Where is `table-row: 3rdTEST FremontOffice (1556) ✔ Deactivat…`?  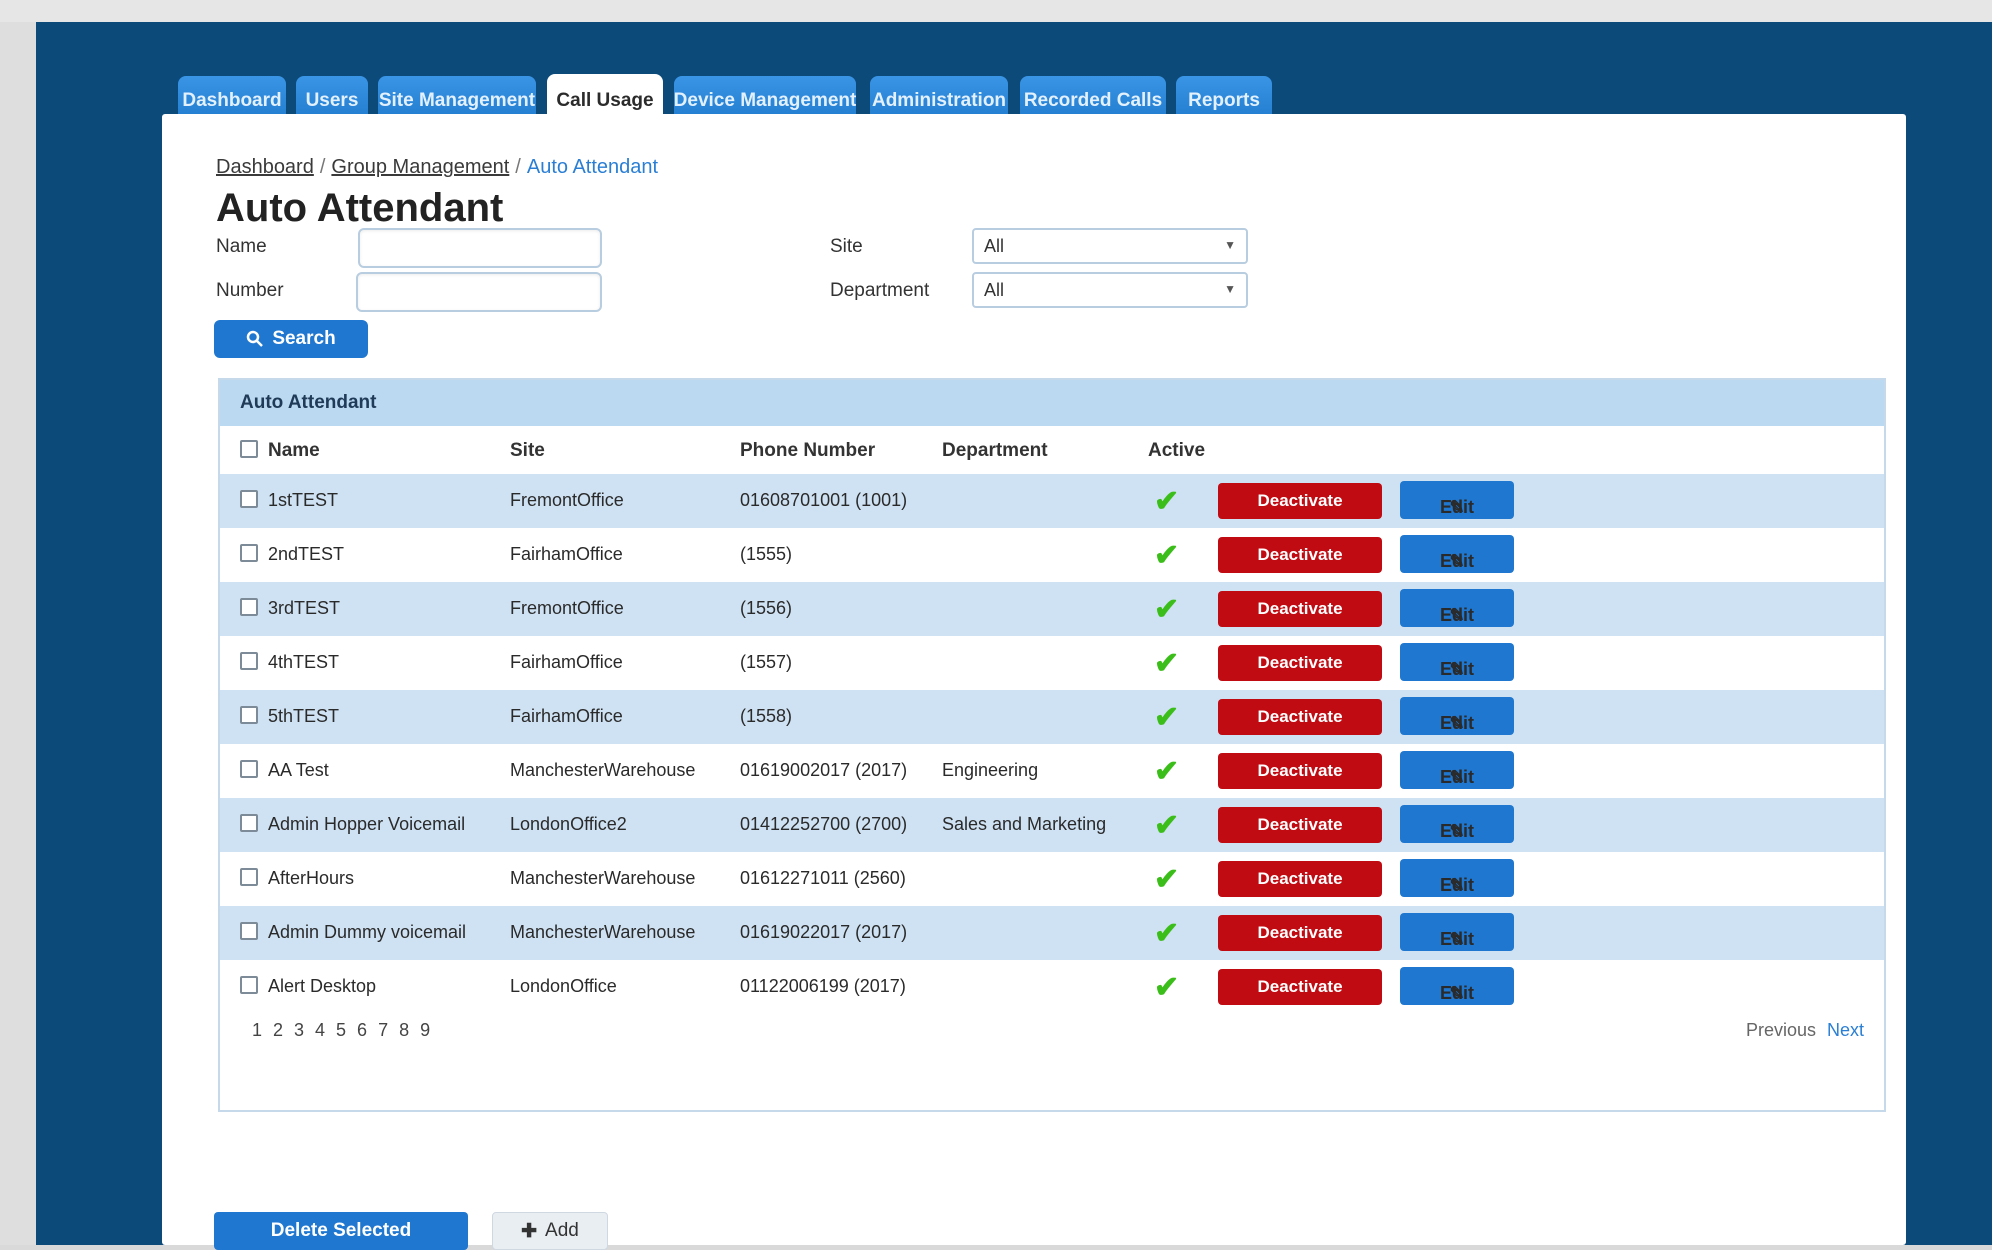 table-row: 3rdTEST FremontOffice (1556) ✔ Deactivat… is located at coordinates (1052, 609).